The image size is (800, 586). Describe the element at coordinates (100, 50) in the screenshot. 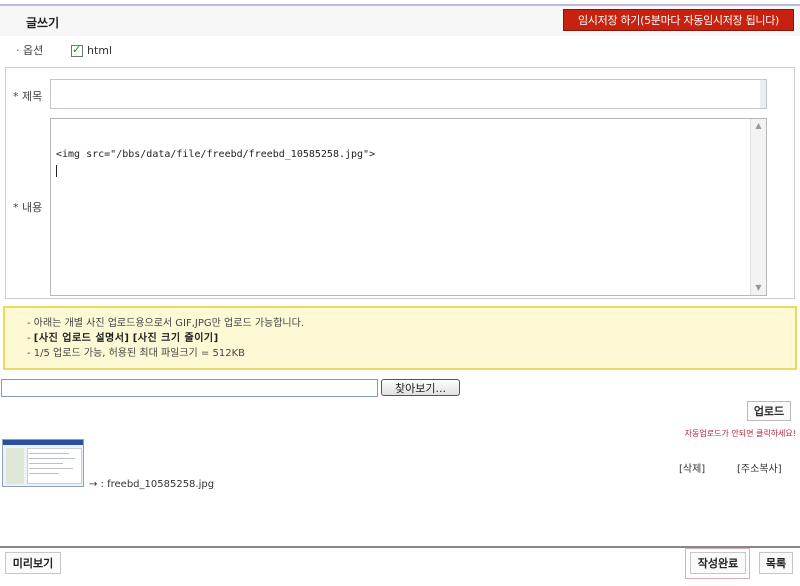

I see `html-checkbox-label: html` at that location.